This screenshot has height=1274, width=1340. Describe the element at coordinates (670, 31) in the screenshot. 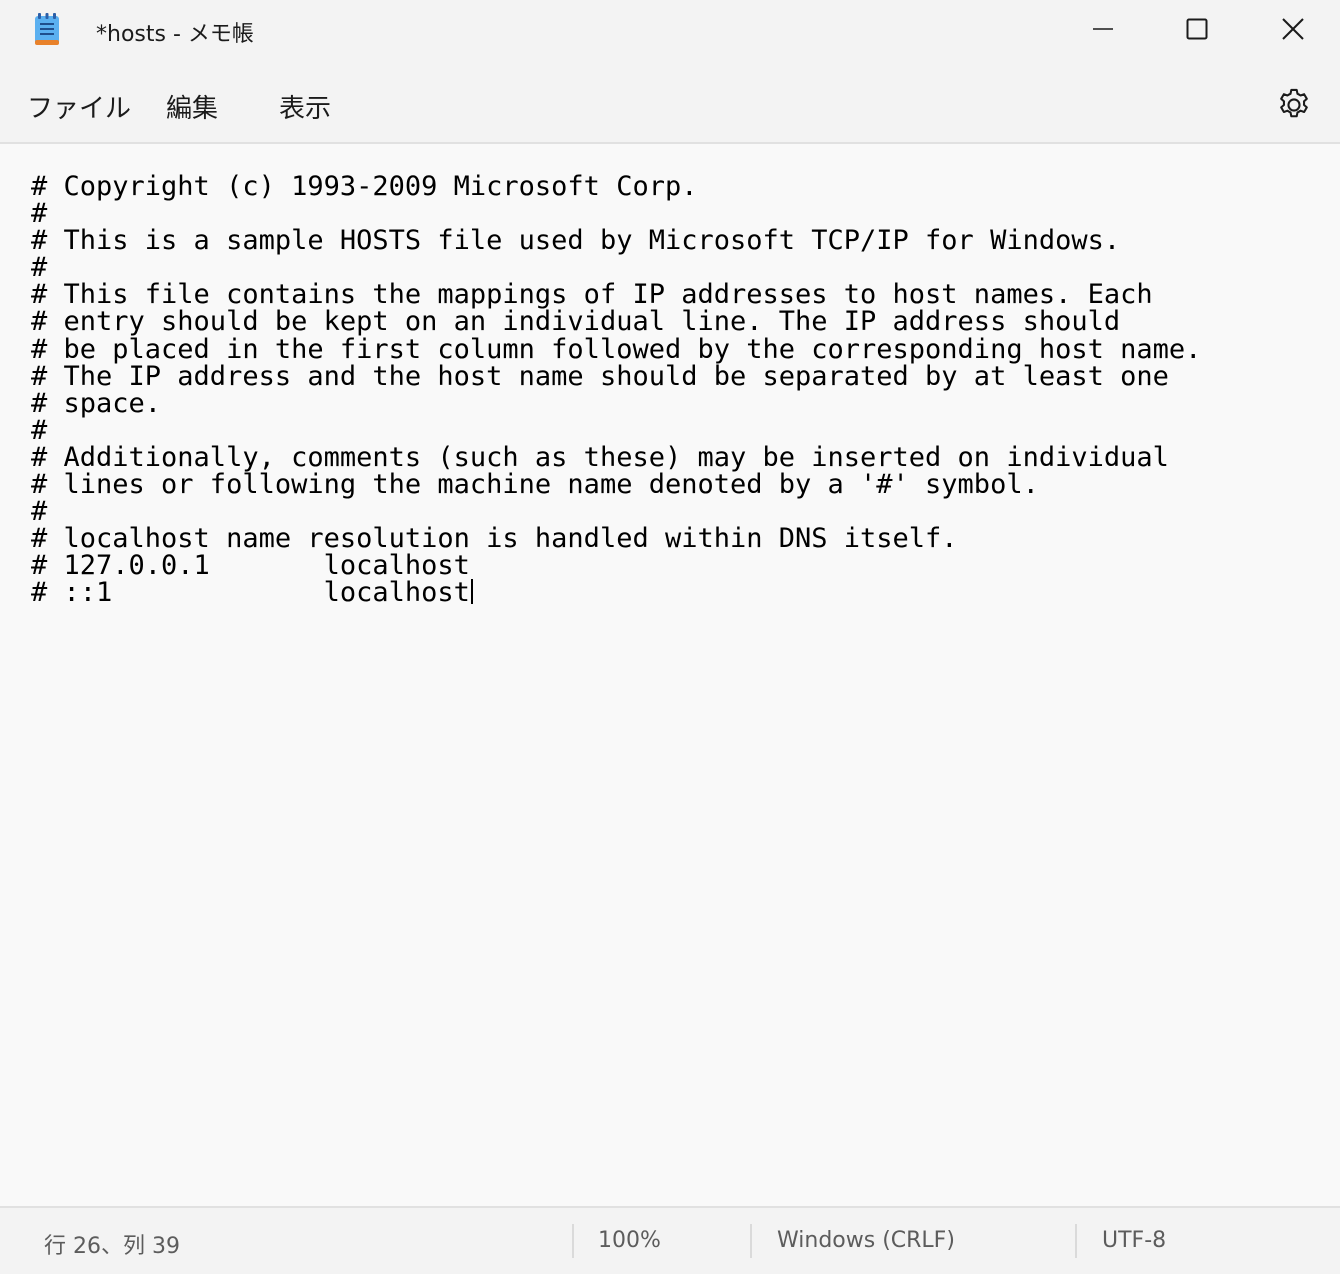

I see `title-bar: *hosts - メモ帳` at that location.